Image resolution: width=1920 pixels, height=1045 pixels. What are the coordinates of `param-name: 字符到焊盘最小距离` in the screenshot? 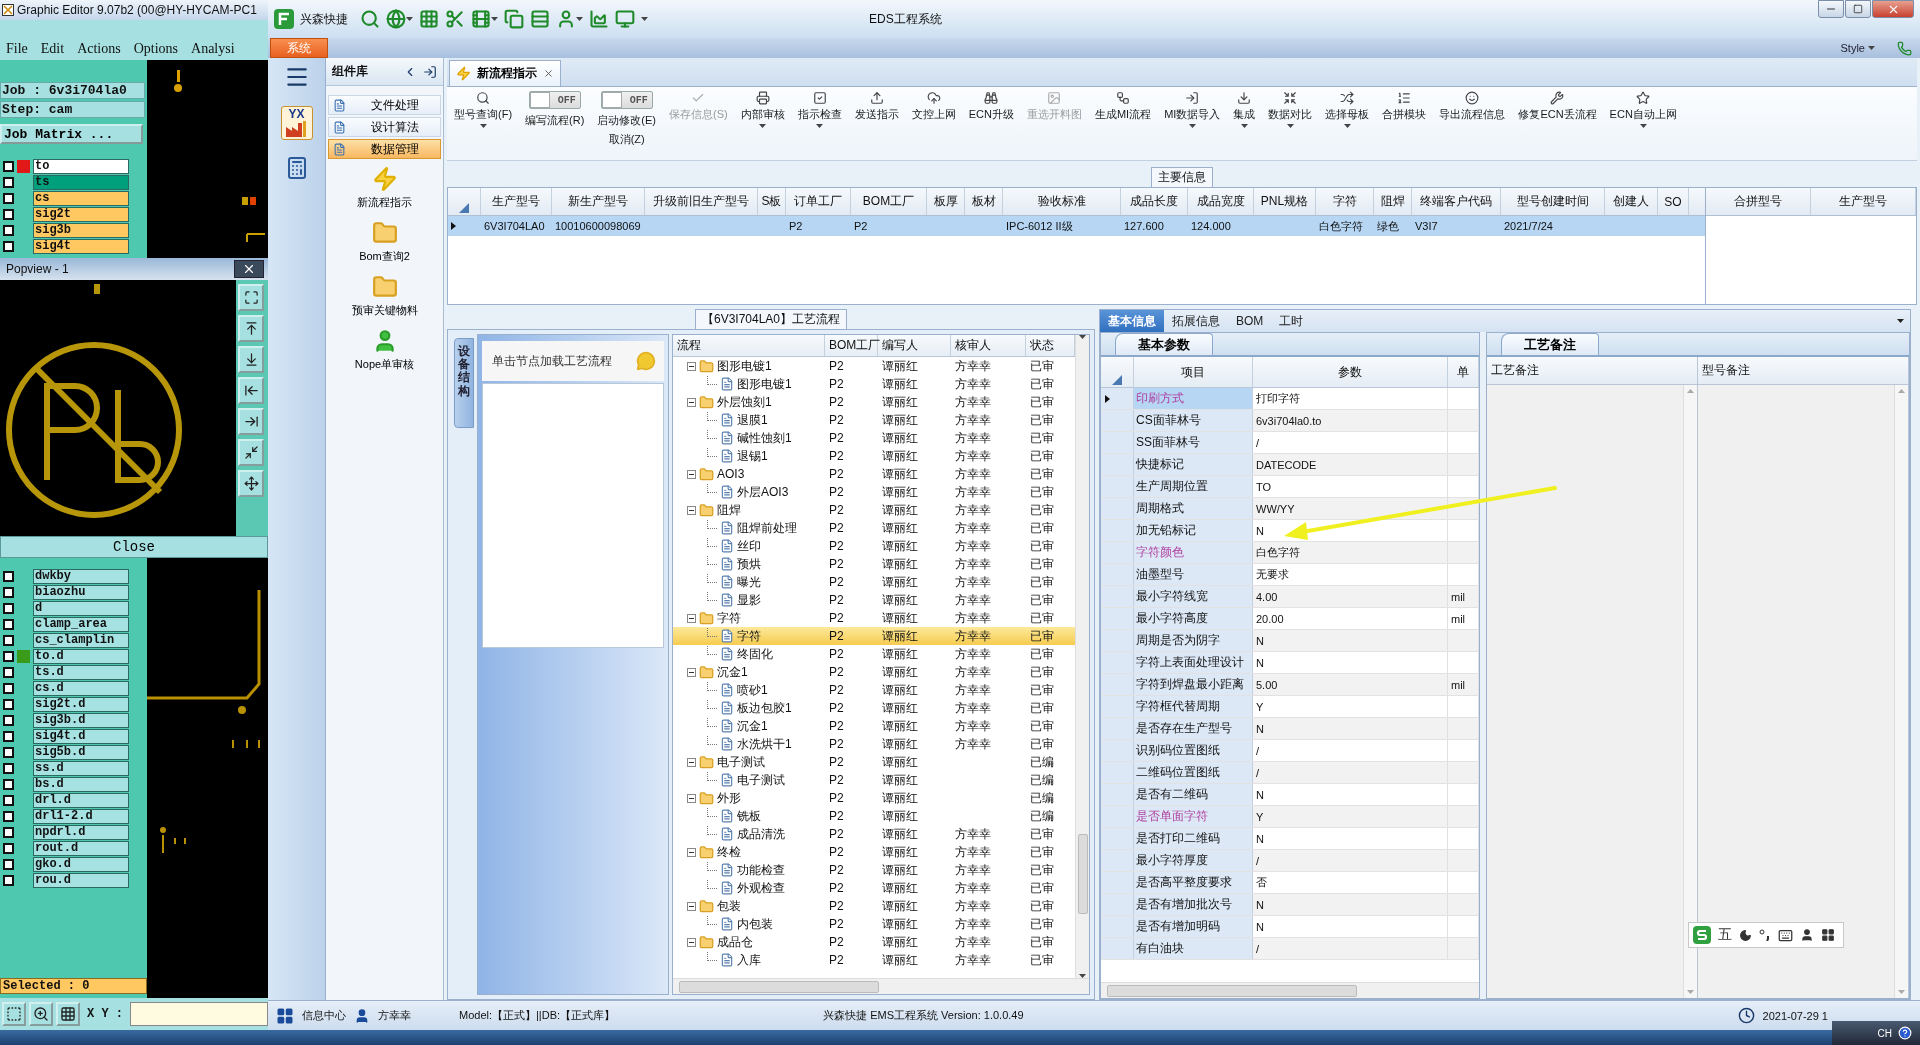 It's located at (1193, 684).